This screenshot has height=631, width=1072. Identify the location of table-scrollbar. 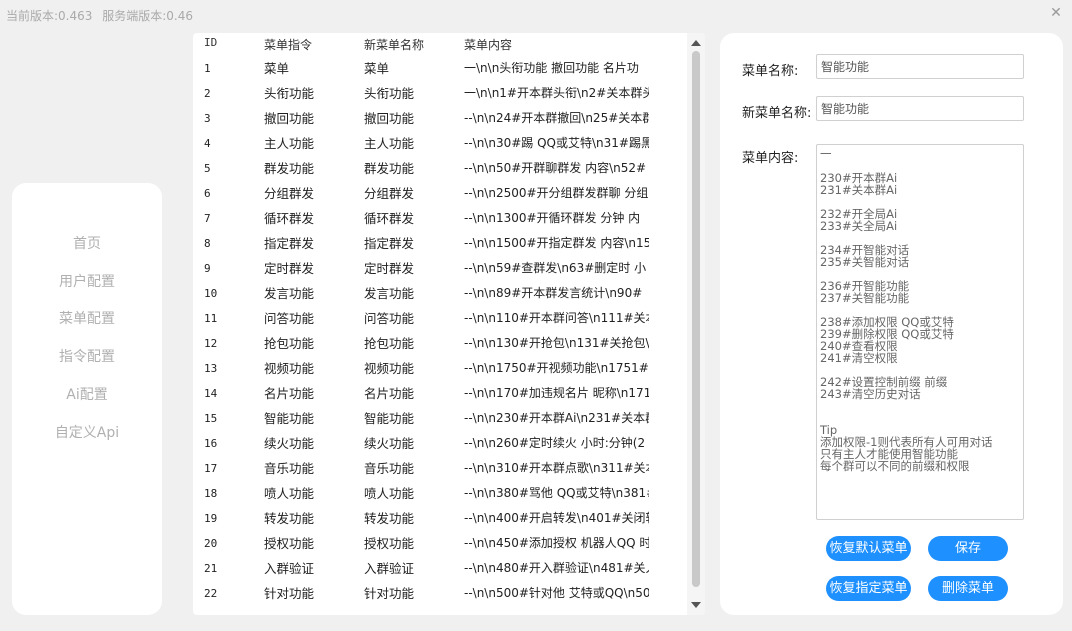
(696, 324).